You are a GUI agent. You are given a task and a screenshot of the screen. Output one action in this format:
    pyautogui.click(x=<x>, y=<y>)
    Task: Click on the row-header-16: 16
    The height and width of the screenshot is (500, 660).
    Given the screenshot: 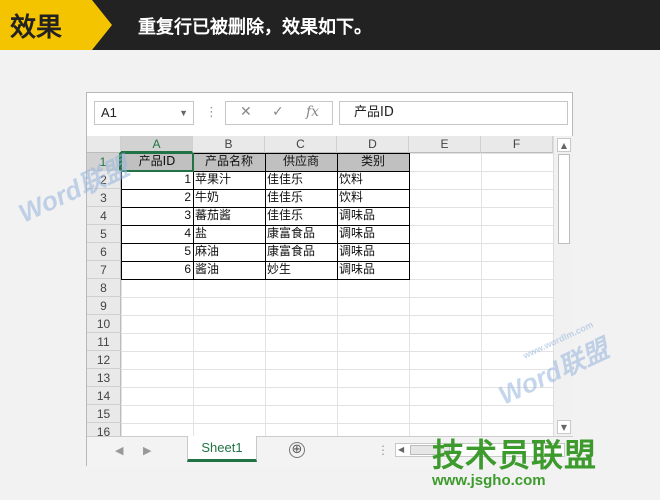 What is the action you would take?
    pyautogui.click(x=104, y=429)
    